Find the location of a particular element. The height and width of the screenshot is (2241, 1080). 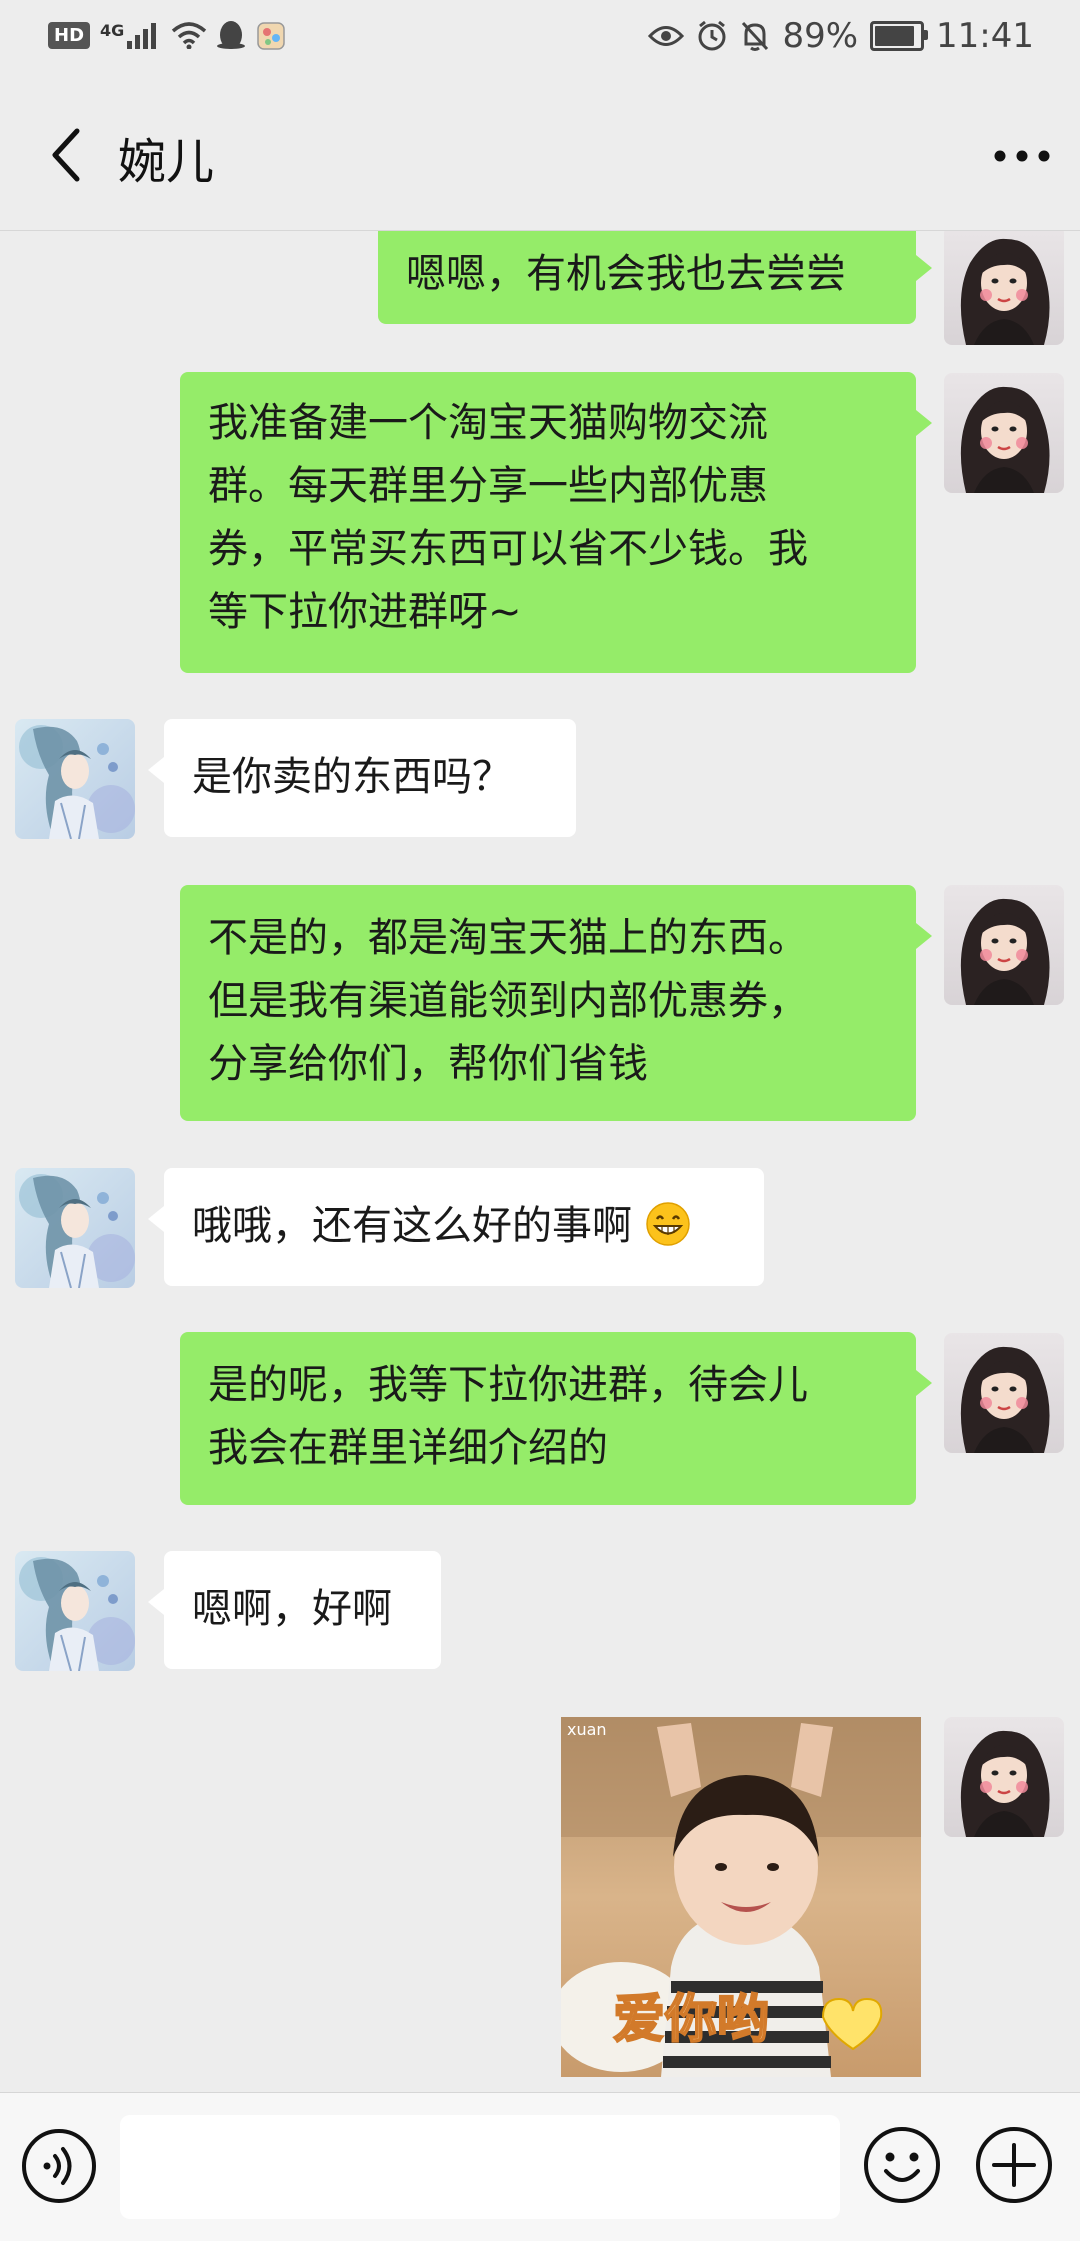

network-type-label: 4G is located at coordinates (112, 30).